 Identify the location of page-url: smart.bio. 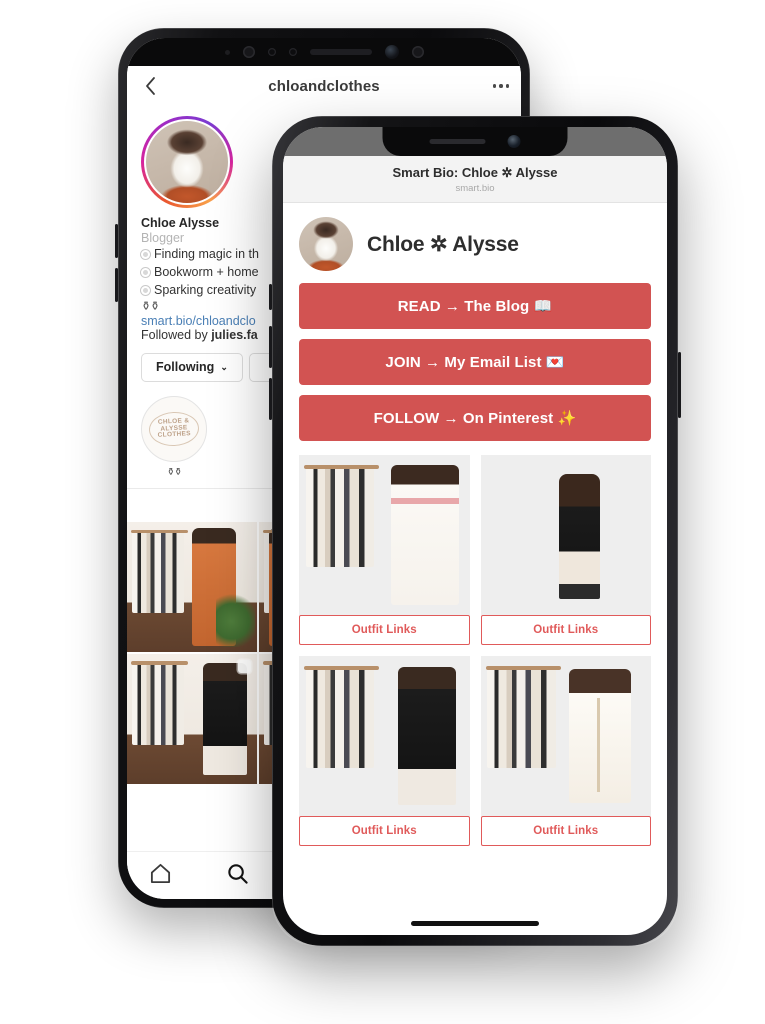
(475, 188).